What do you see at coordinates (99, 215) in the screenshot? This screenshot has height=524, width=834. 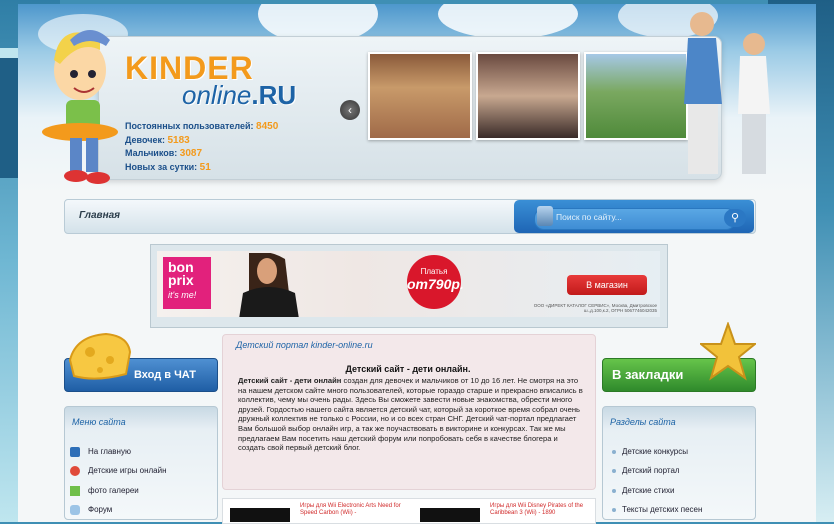 I see `nav-home-link: Главная` at bounding box center [99, 215].